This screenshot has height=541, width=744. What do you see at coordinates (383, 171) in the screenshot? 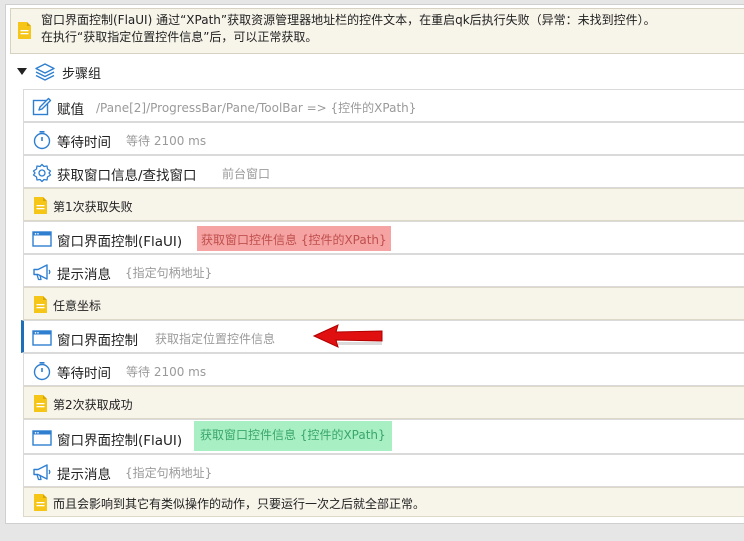
I see `step-row-get-window-info: 获取窗口信息/查找窗口 前台窗口` at bounding box center [383, 171].